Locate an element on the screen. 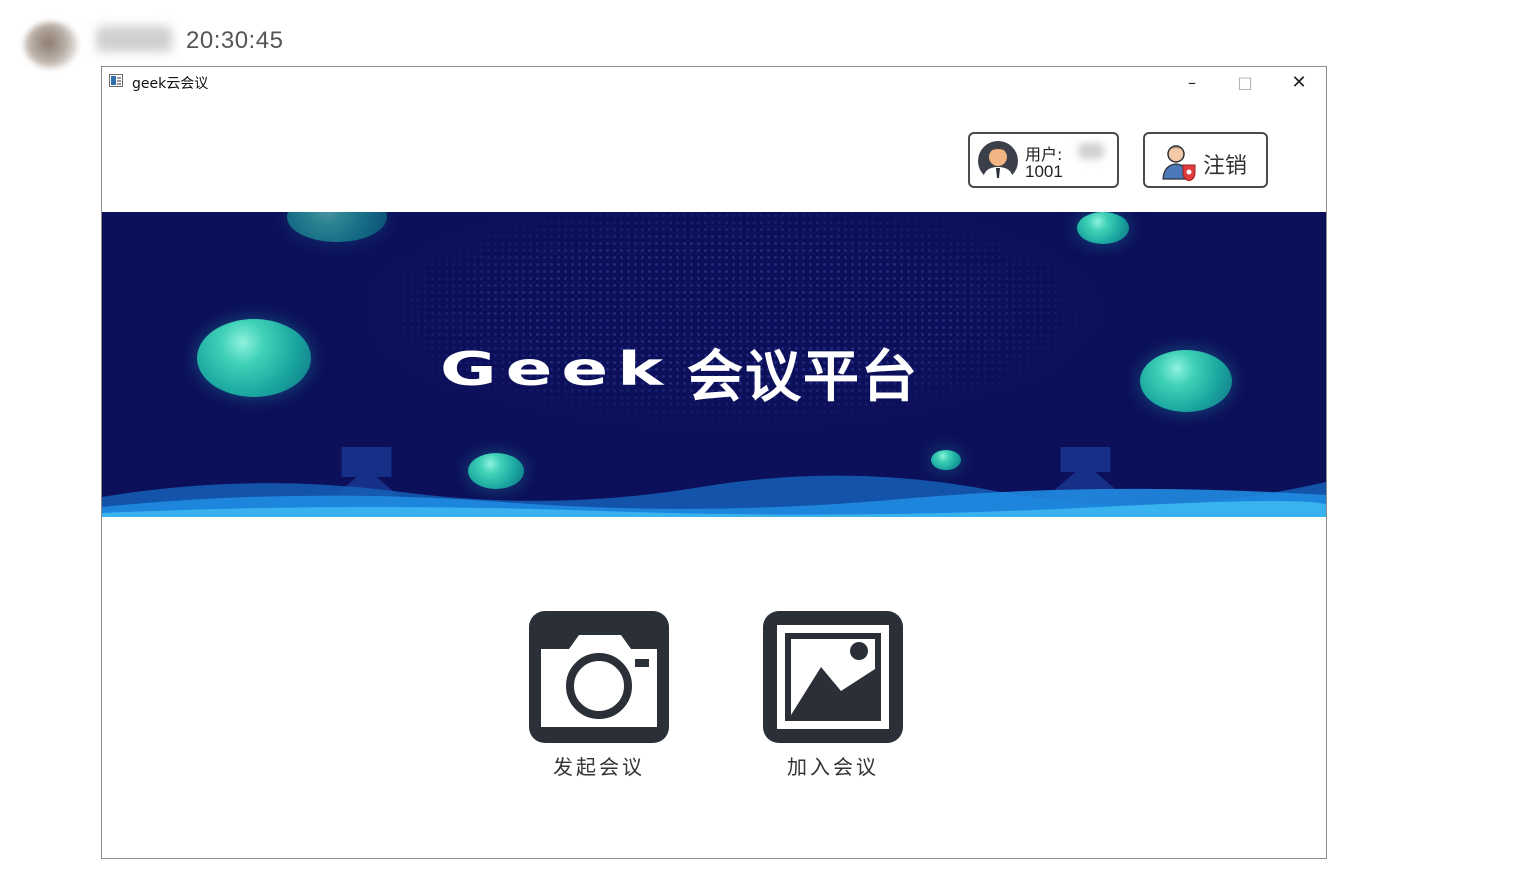  camera-icon is located at coordinates (599, 677).